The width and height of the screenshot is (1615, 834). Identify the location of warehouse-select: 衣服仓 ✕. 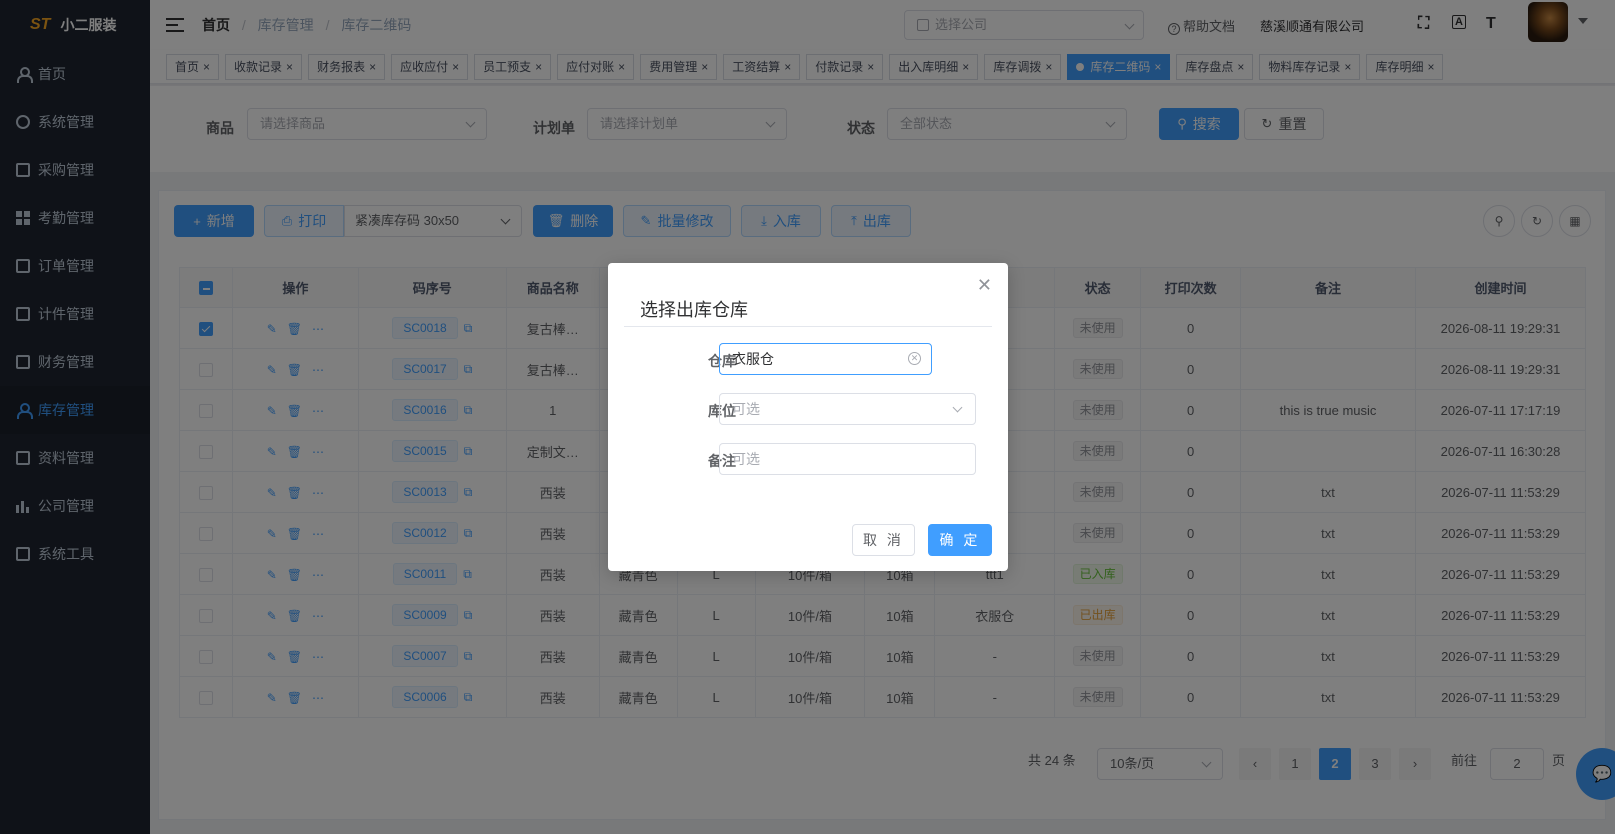
(825, 359).